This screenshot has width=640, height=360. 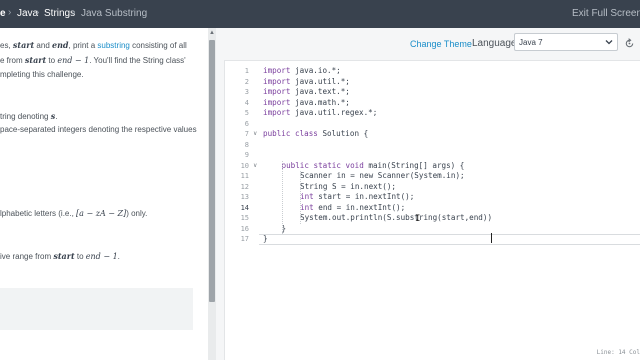 I want to click on line-number: 4, so click(x=246, y=102).